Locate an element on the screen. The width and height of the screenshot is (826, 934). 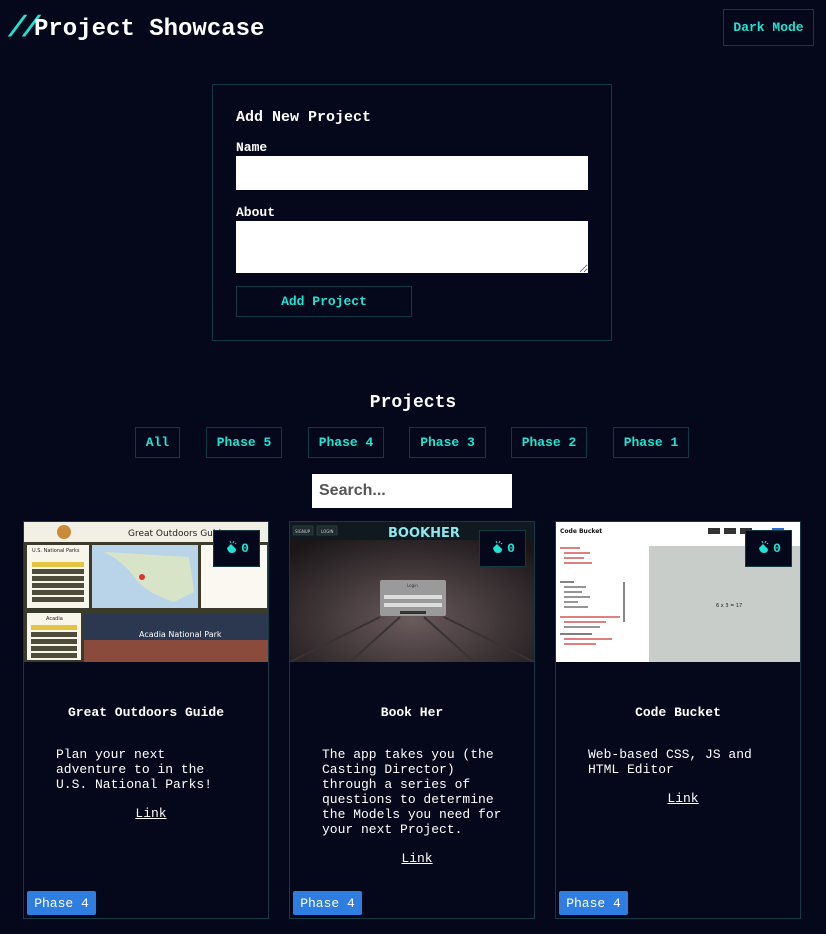
name-label: Name is located at coordinates (252, 147).